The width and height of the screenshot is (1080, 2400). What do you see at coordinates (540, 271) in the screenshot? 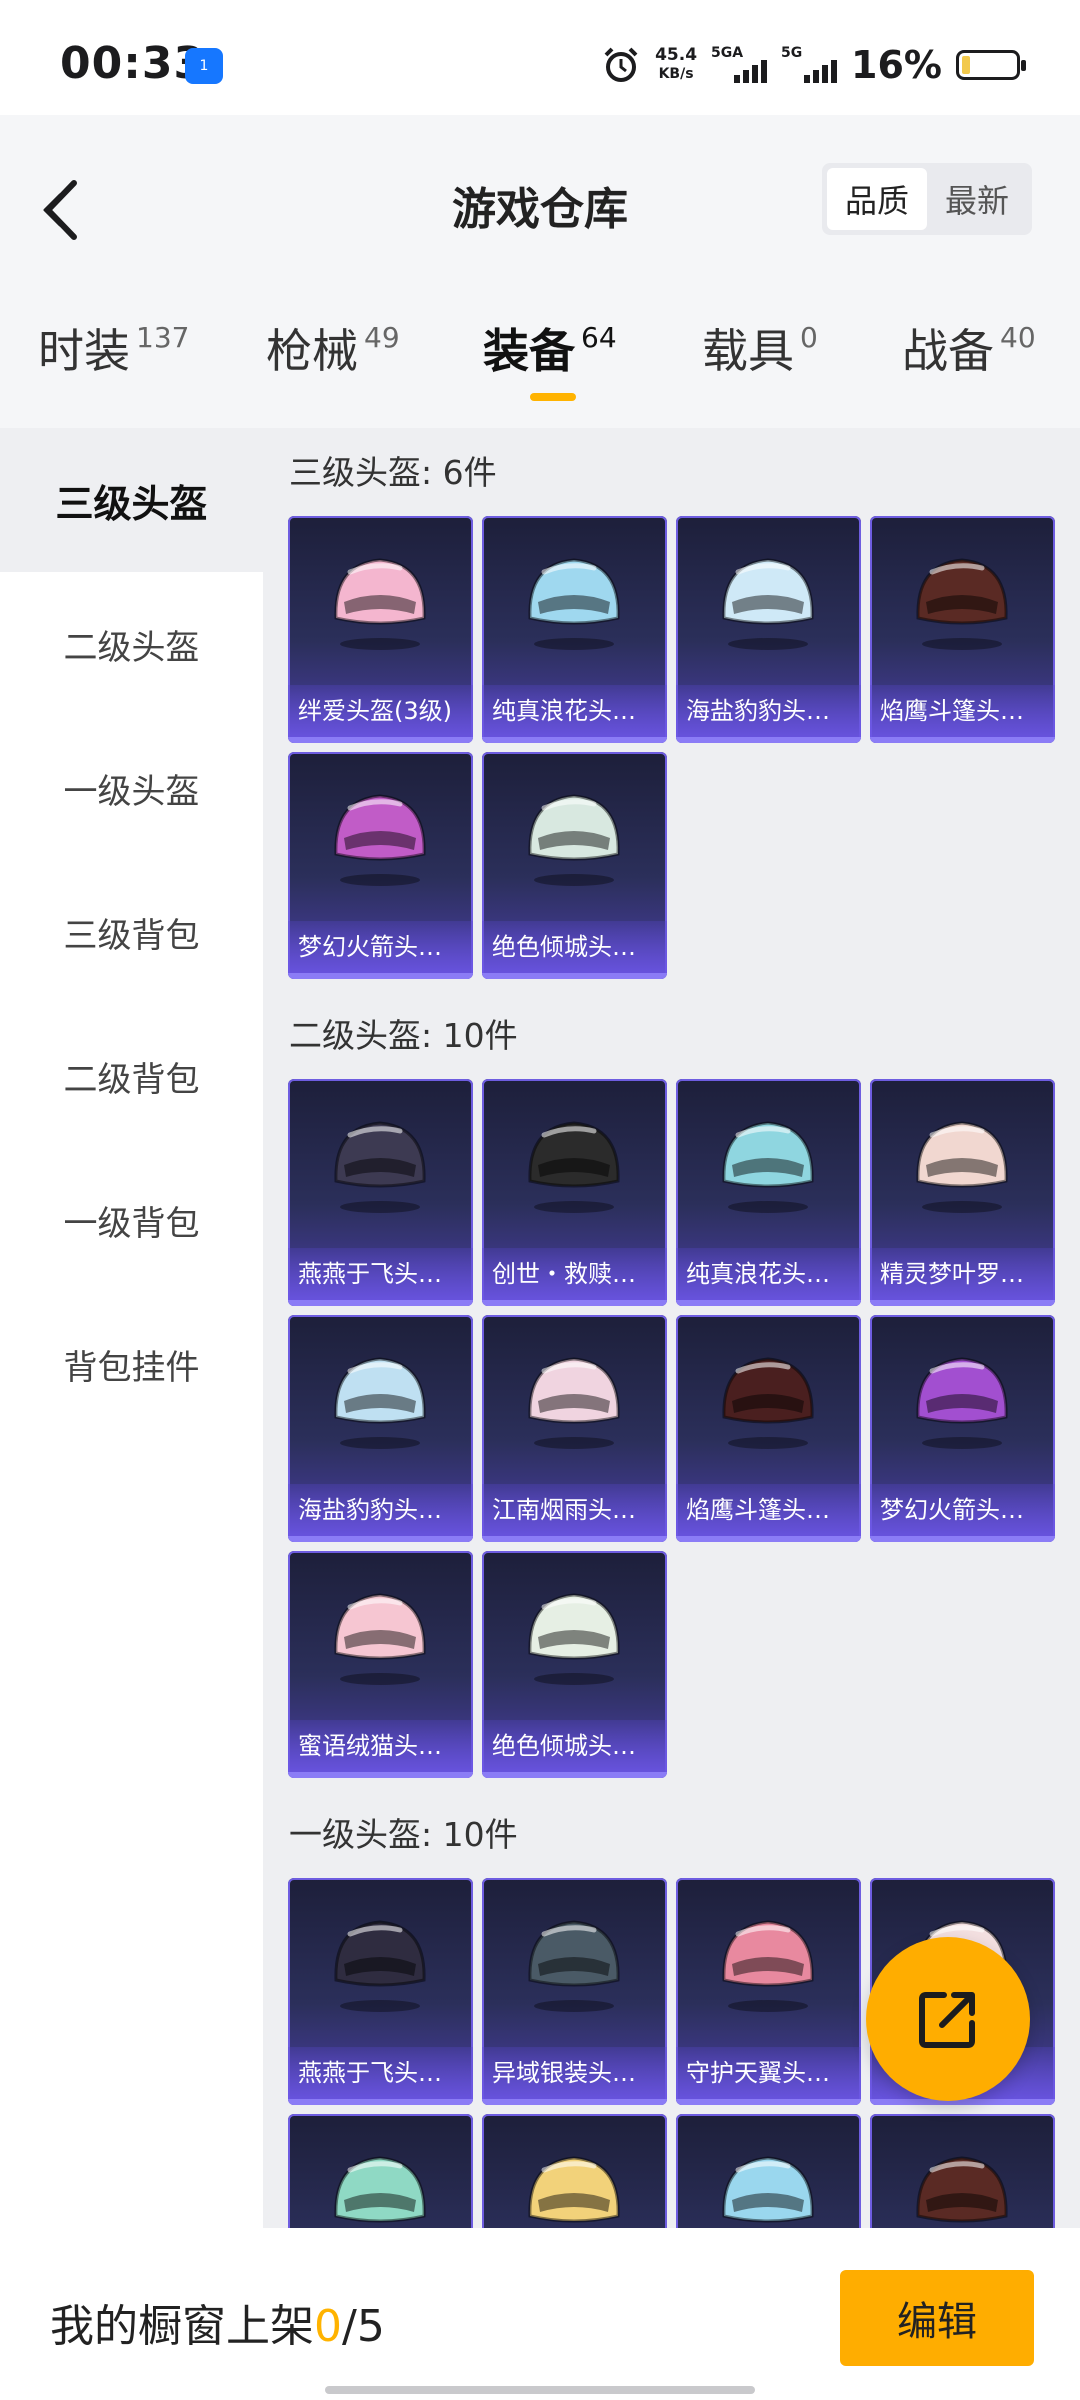
I see `page-header: 游戏仓库 品质 最新 时装 137 枪械 49 装备 64 载具 0 战备 40` at bounding box center [540, 271].